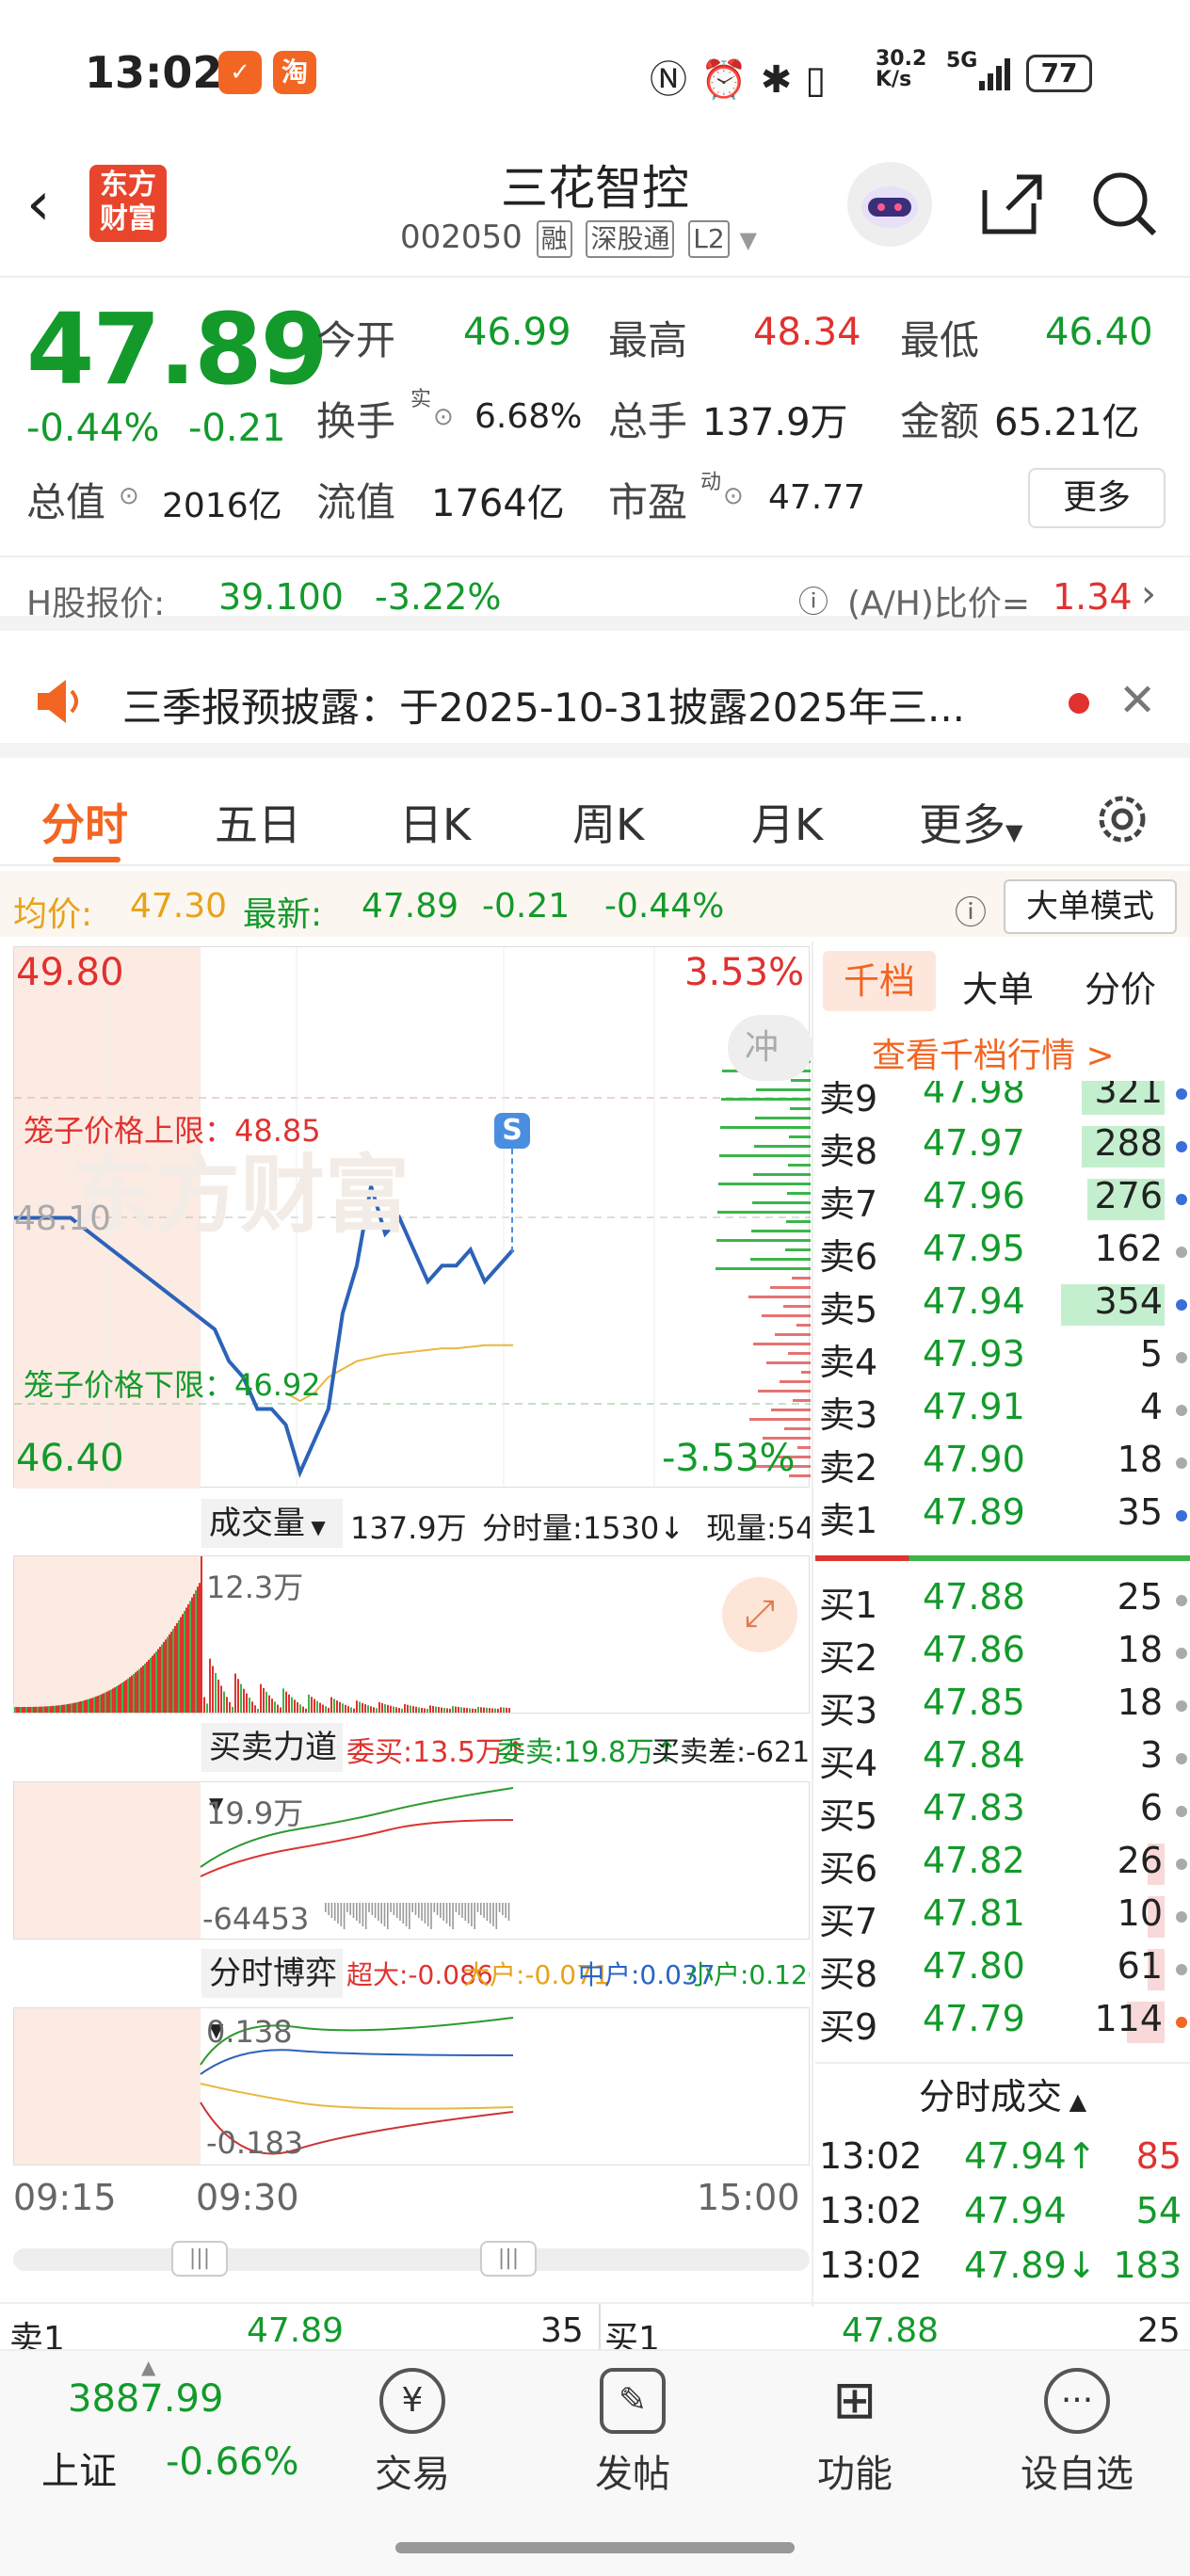  Describe the element at coordinates (1002, 1758) in the screenshot. I see `bid-row: 买4 47.84 3` at that location.